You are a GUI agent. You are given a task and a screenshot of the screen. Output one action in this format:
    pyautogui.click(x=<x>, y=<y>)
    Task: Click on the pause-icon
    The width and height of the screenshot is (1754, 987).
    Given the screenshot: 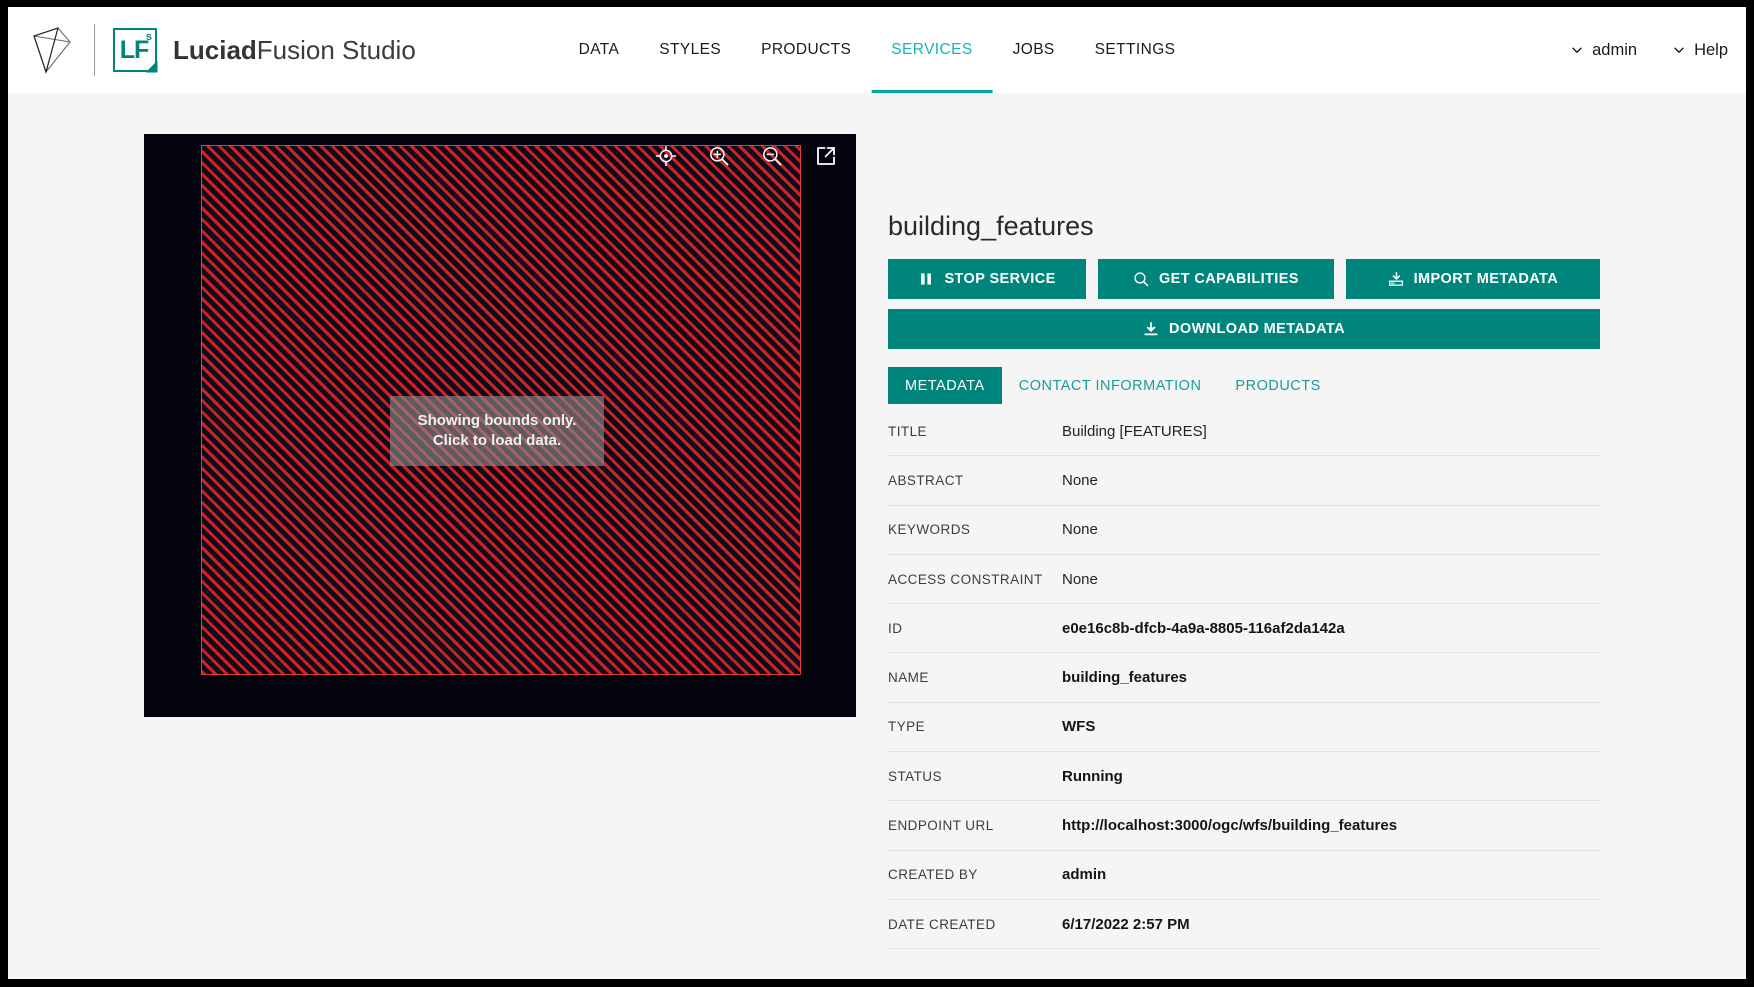 What is the action you would take?
    pyautogui.click(x=926, y=279)
    